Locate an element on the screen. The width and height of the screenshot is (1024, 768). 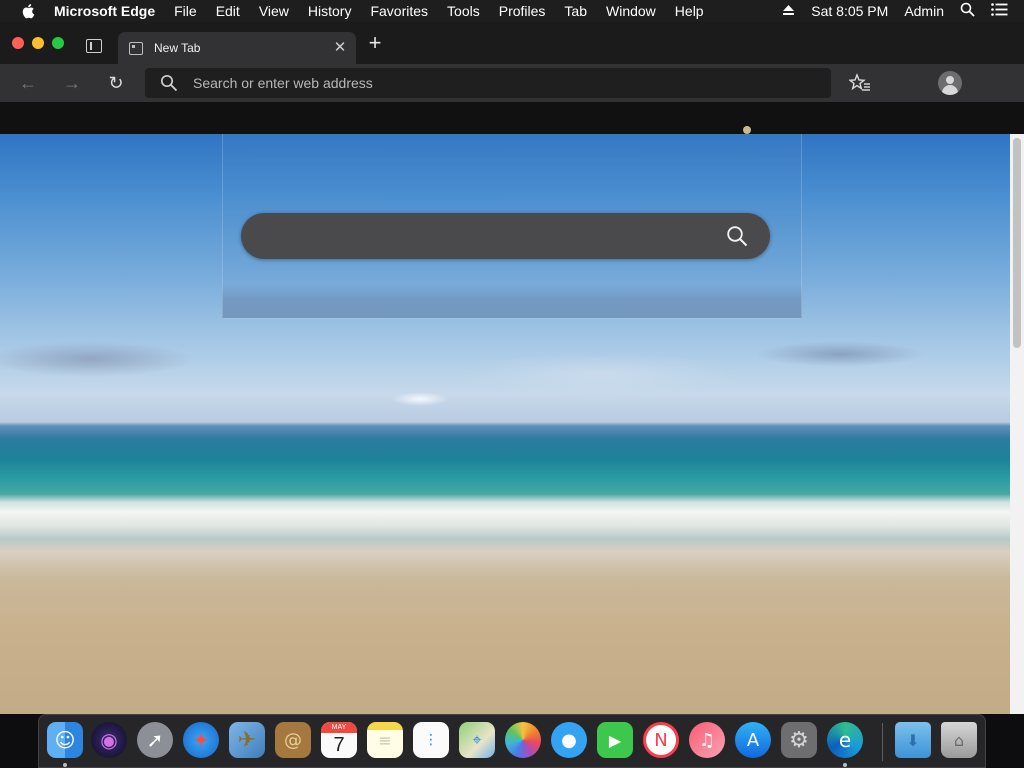
notes-icon: ≡ is located at coordinates (385, 740).